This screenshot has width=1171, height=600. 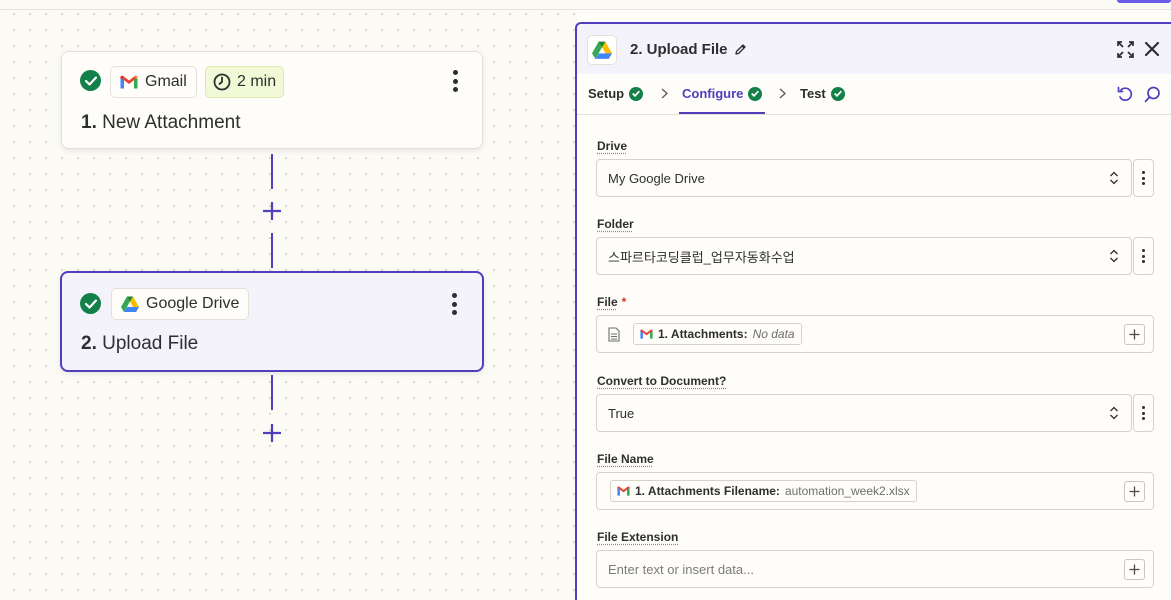 I want to click on duration-text: 2 min, so click(x=257, y=81).